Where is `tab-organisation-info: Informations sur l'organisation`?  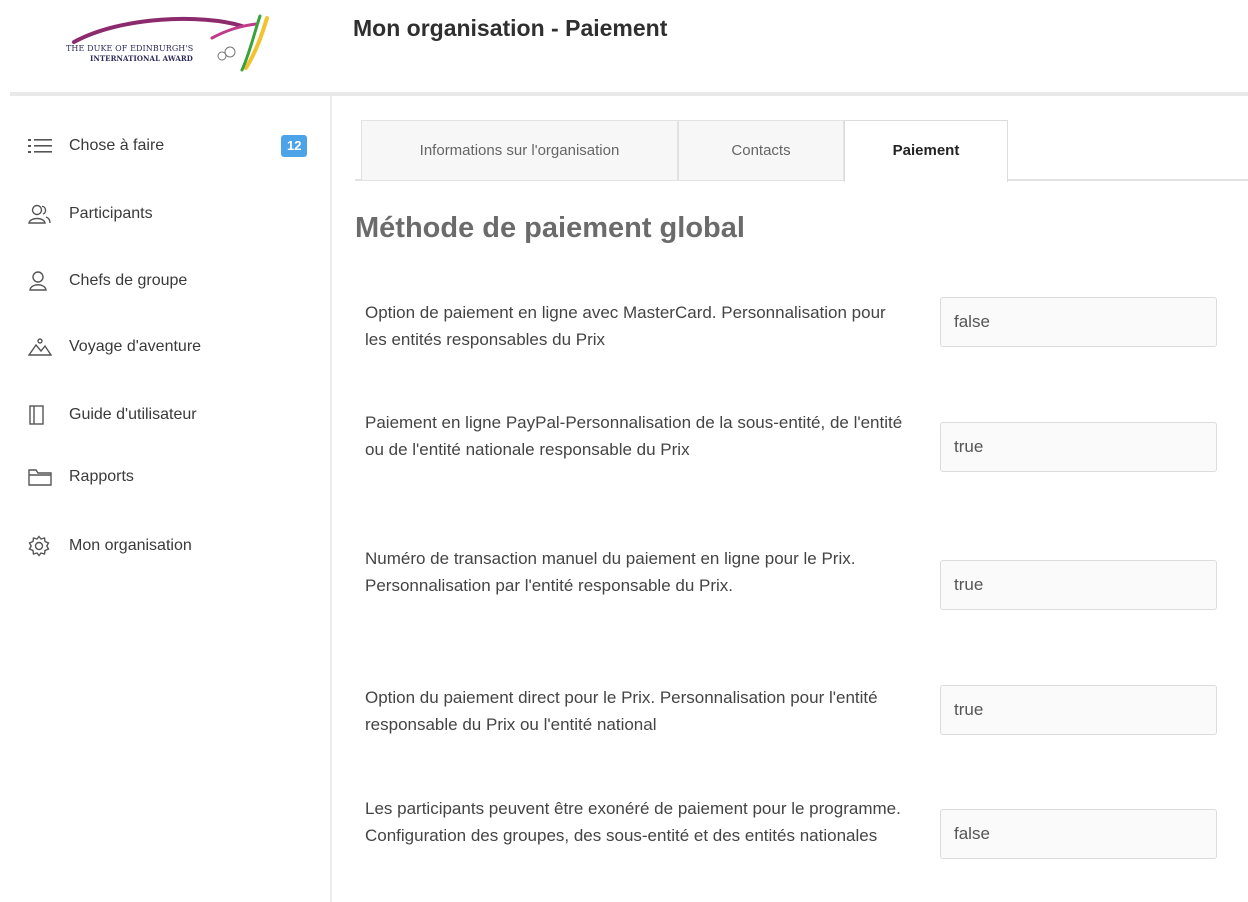 tab-organisation-info: Informations sur l'organisation is located at coordinates (519, 150).